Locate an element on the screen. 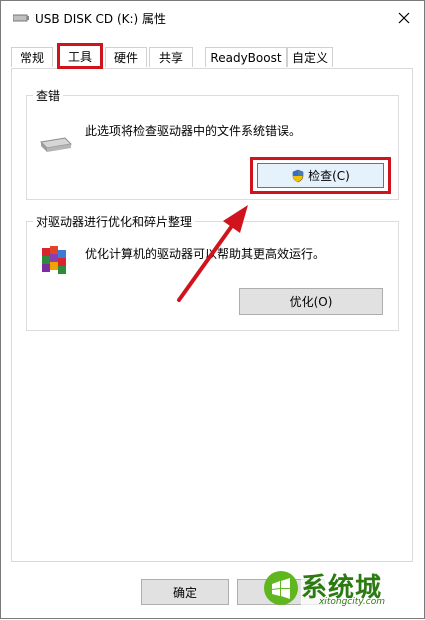 Image resolution: width=425 pixels, height=620 pixels. ok-button-label: 确定 is located at coordinates (184, 592).